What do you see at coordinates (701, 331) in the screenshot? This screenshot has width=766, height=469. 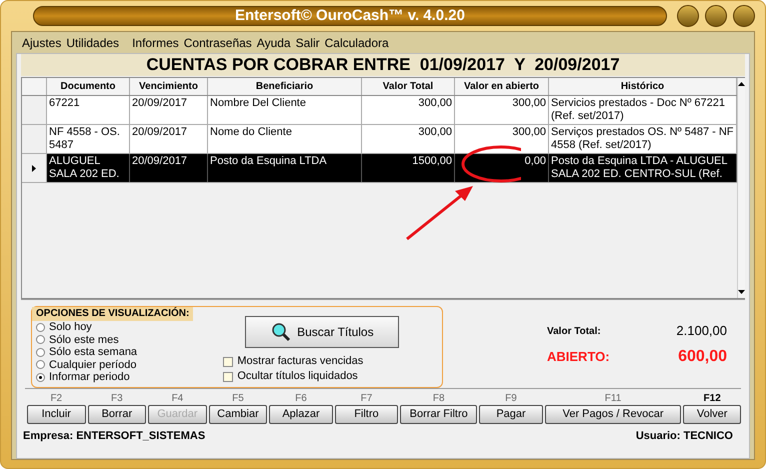 I see `total-value: 2.100,00` at bounding box center [701, 331].